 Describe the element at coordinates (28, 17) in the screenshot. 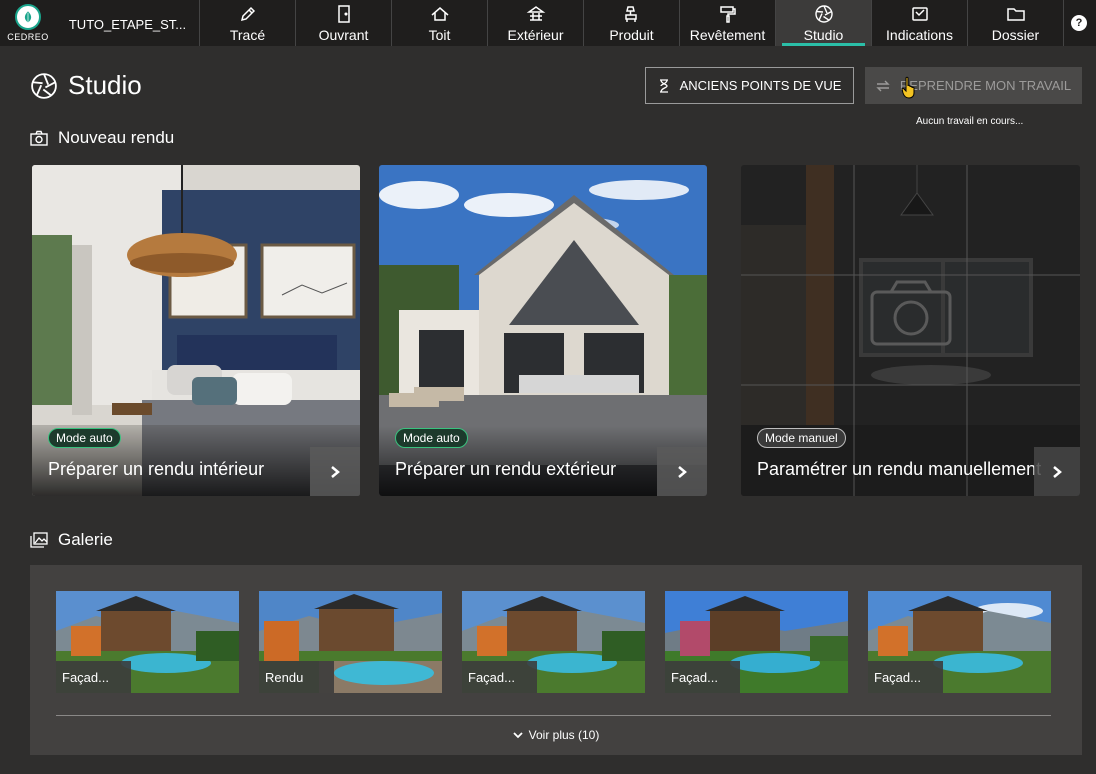

I see `logo-leaf-icon` at that location.